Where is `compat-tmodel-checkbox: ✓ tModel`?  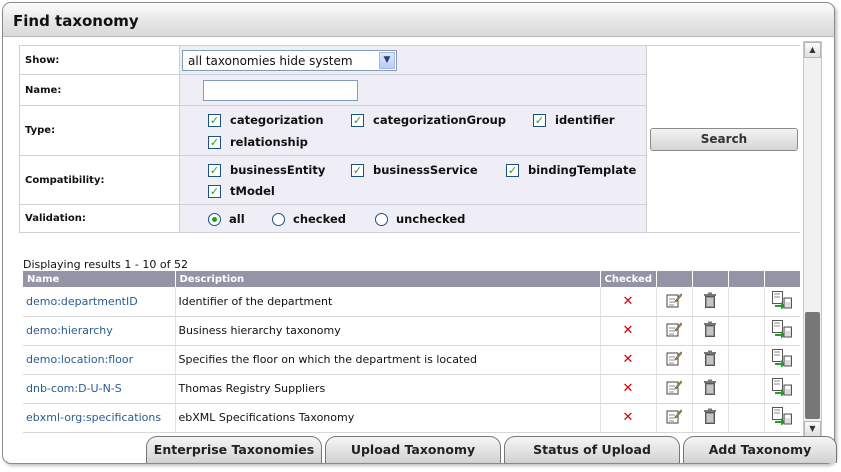
compat-tmodel-checkbox: ✓ tModel is located at coordinates (241, 191).